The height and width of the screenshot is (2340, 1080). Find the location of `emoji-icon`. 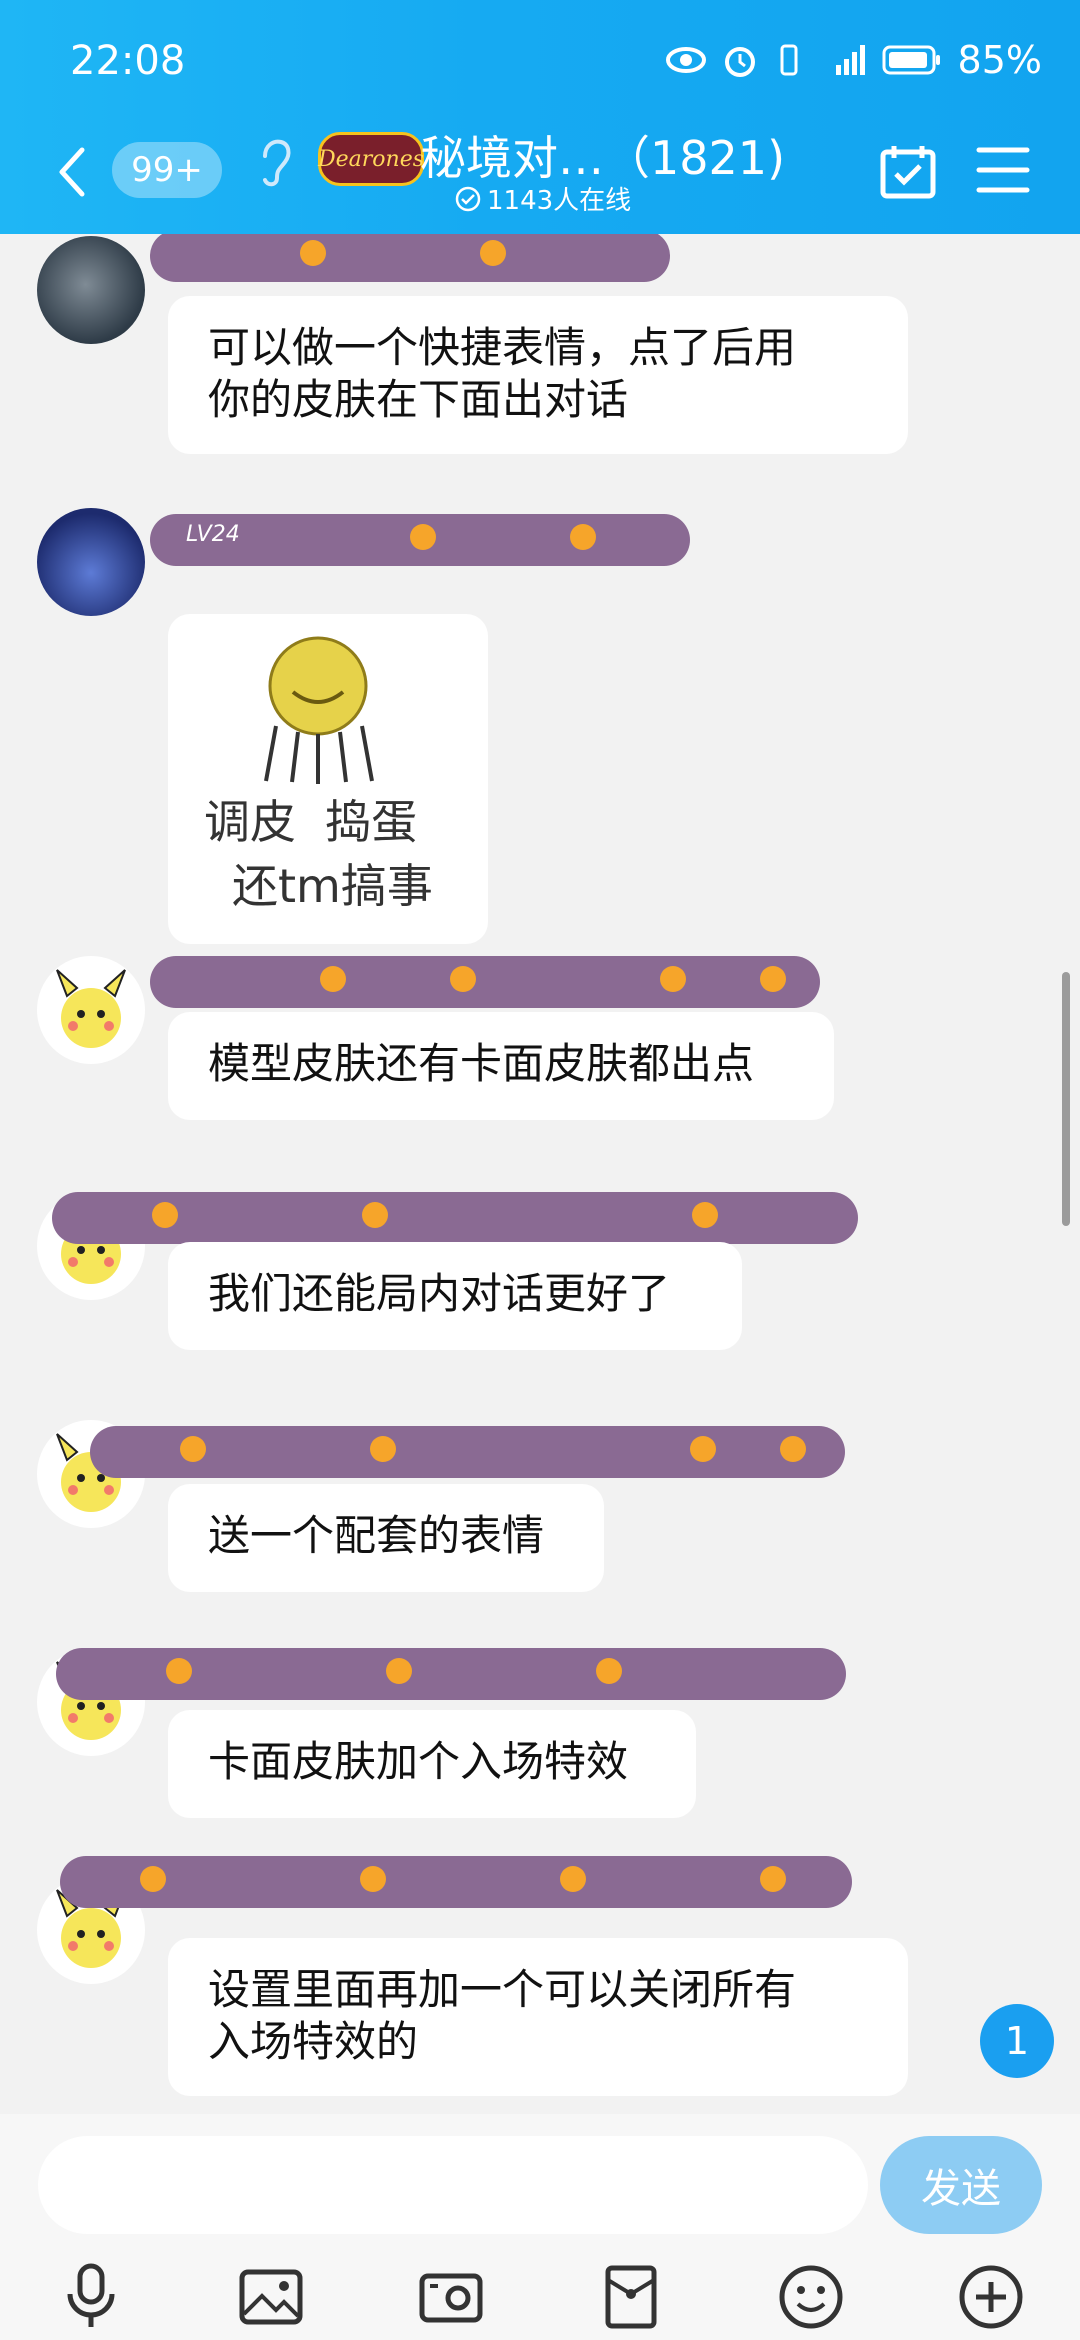

emoji-icon is located at coordinates (811, 2297).